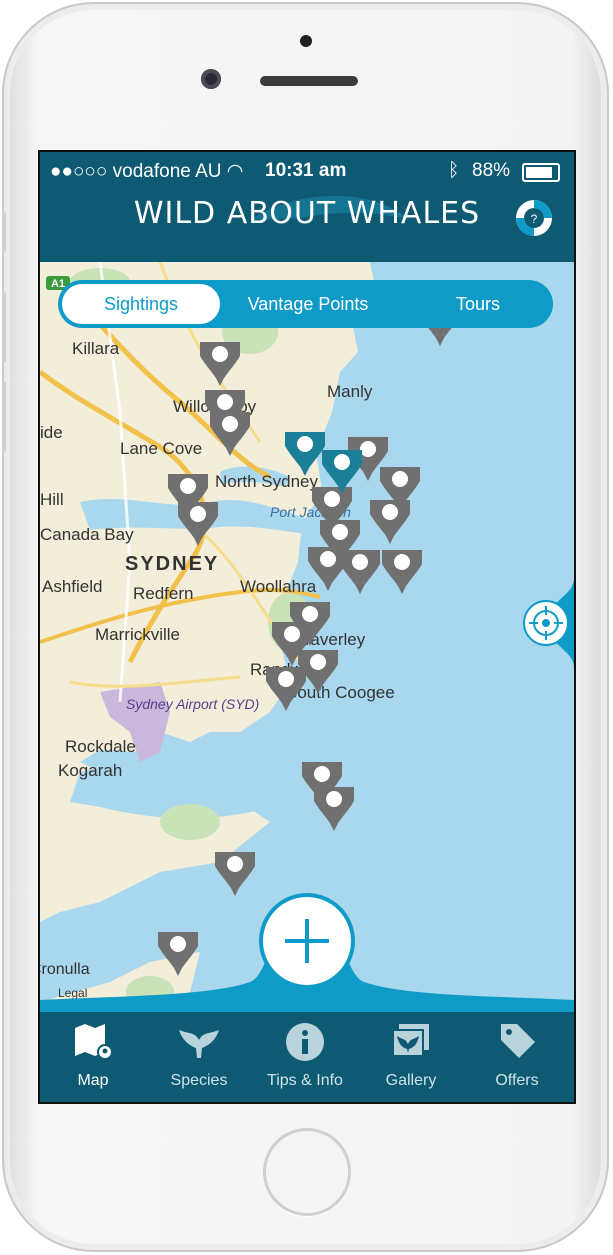  What do you see at coordinates (518, 1041) in the screenshot?
I see `tag-icon` at bounding box center [518, 1041].